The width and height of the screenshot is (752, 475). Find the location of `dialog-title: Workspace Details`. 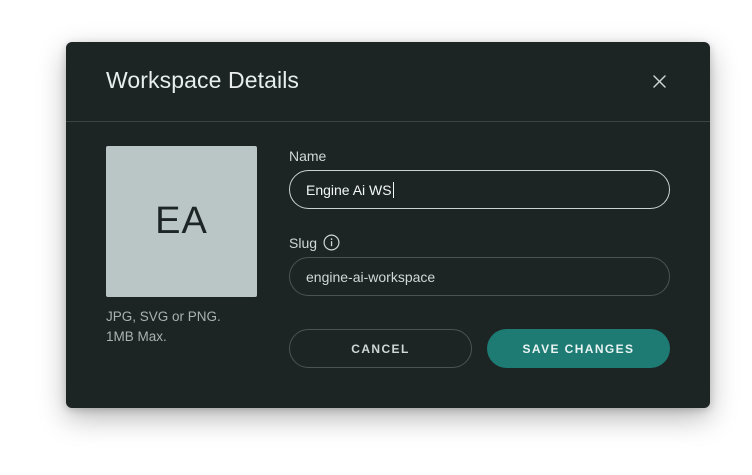

dialog-title: Workspace Details is located at coordinates (203, 80).